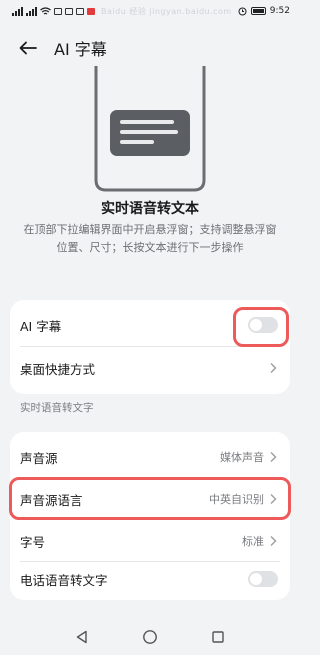 This screenshot has width=320, height=655. I want to click on section-label: 实时语音转文字, so click(57, 408).